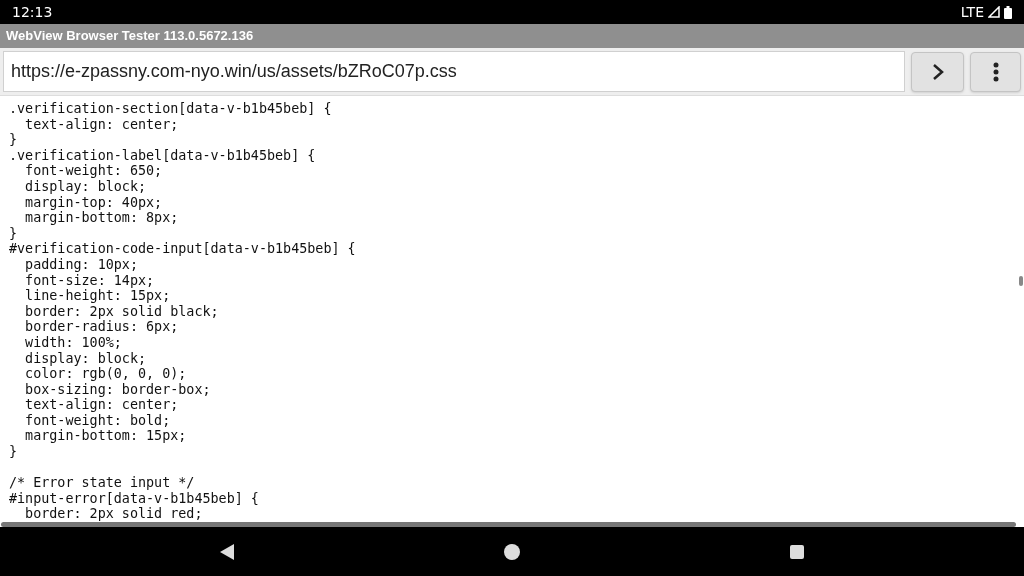  I want to click on code-line: font-weight: 650;, so click(93, 171).